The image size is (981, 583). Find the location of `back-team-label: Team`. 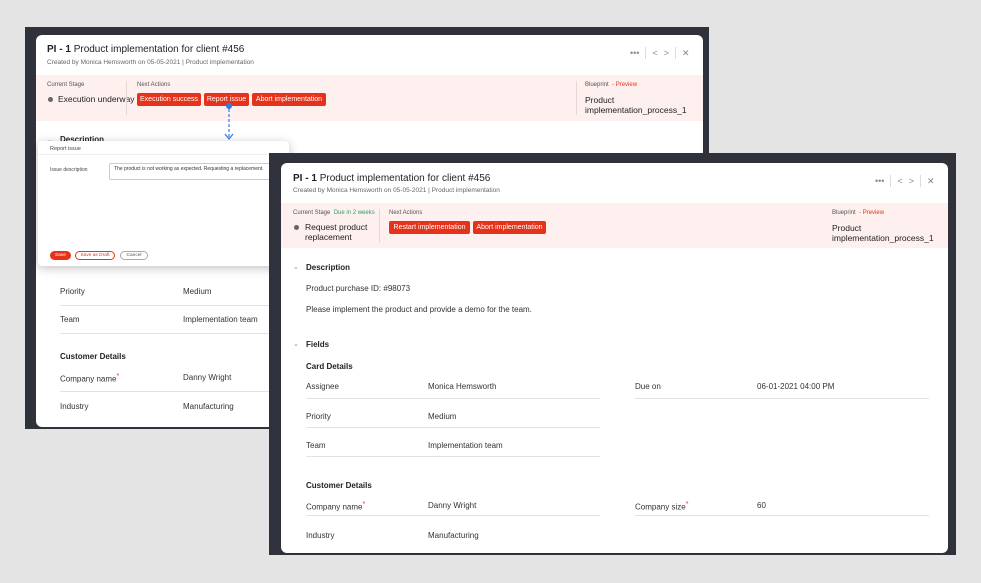

back-team-label: Team is located at coordinates (70, 319).